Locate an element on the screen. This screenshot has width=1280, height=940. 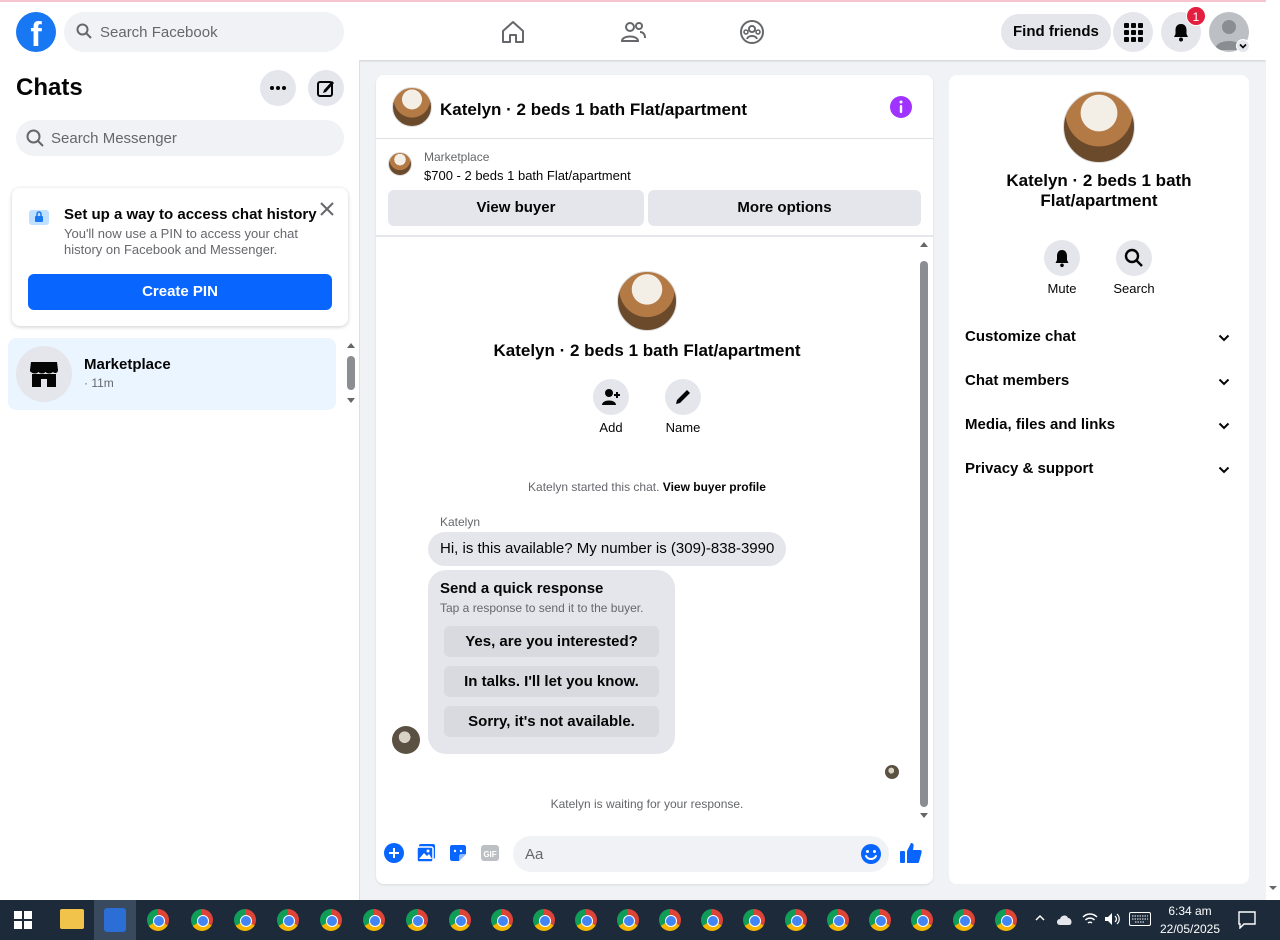
quick-response-option: In talks. I'll let you know. is located at coordinates (551, 681).